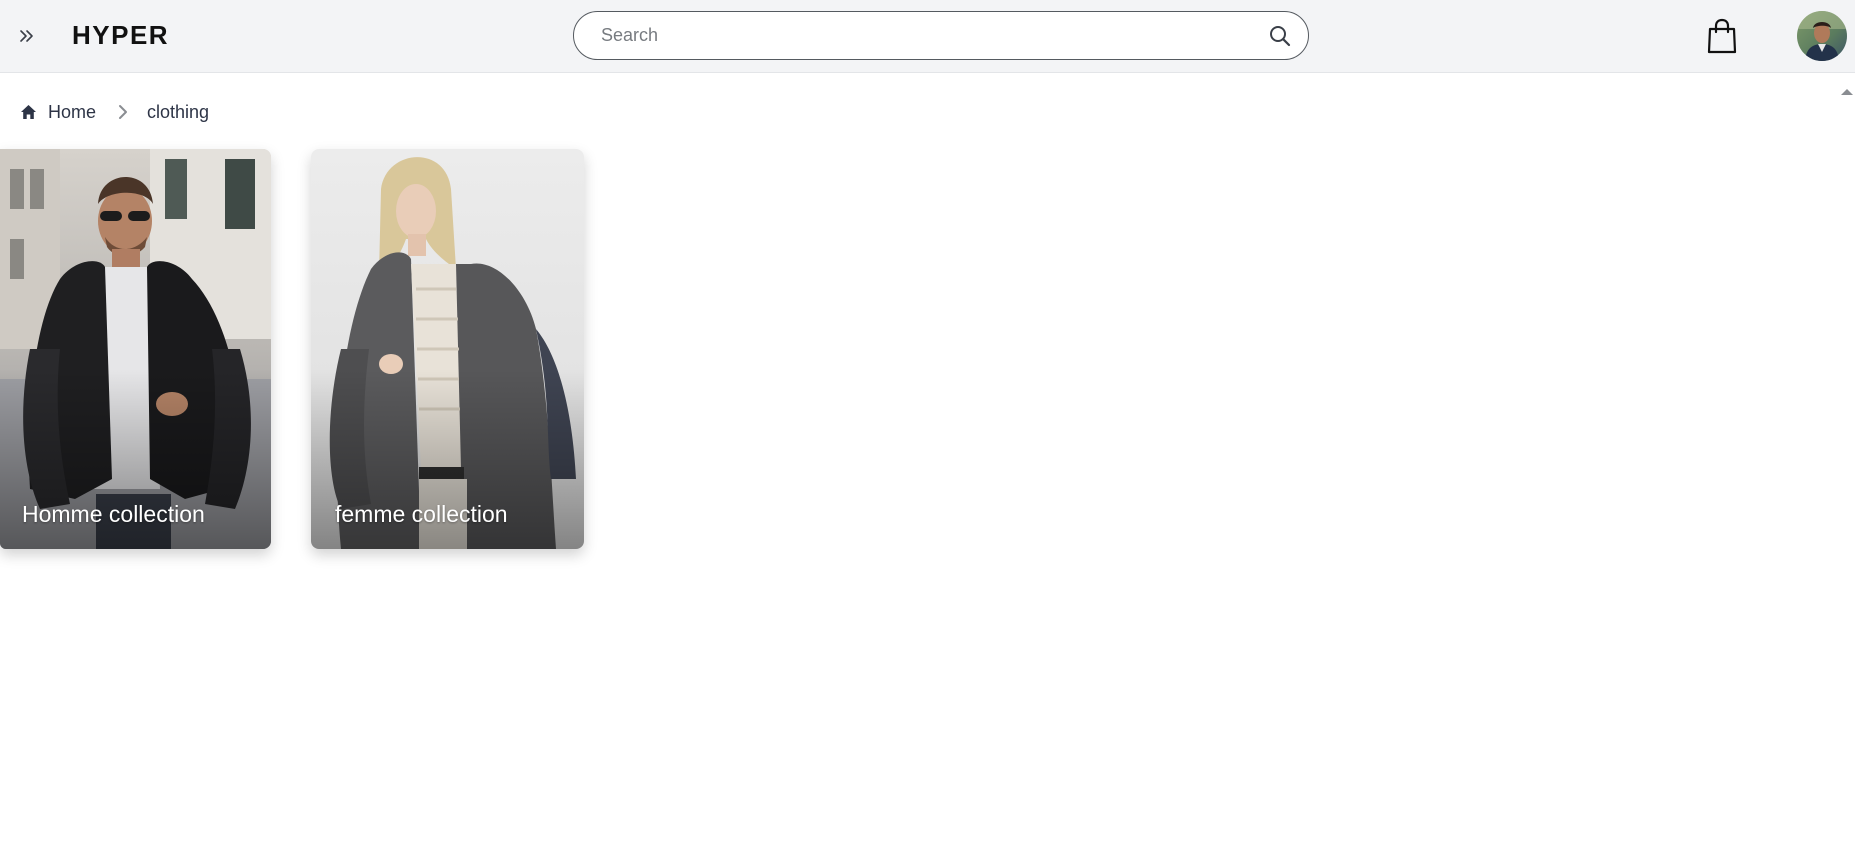 This screenshot has width=1855, height=851. Describe the element at coordinates (178, 111) in the screenshot. I see `breadcrumb-current: clothing` at that location.